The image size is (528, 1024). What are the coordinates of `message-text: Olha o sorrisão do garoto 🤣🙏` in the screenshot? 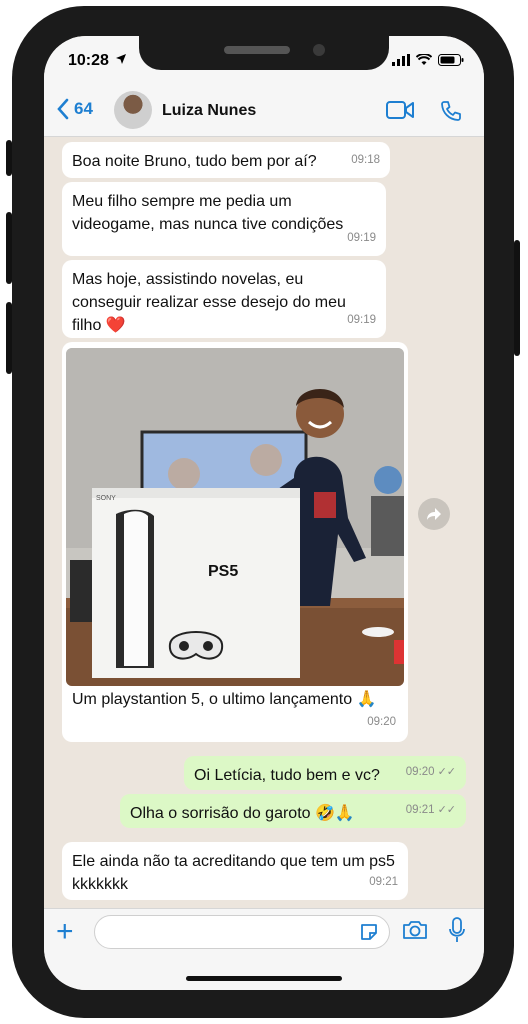 It's located at (242, 813).